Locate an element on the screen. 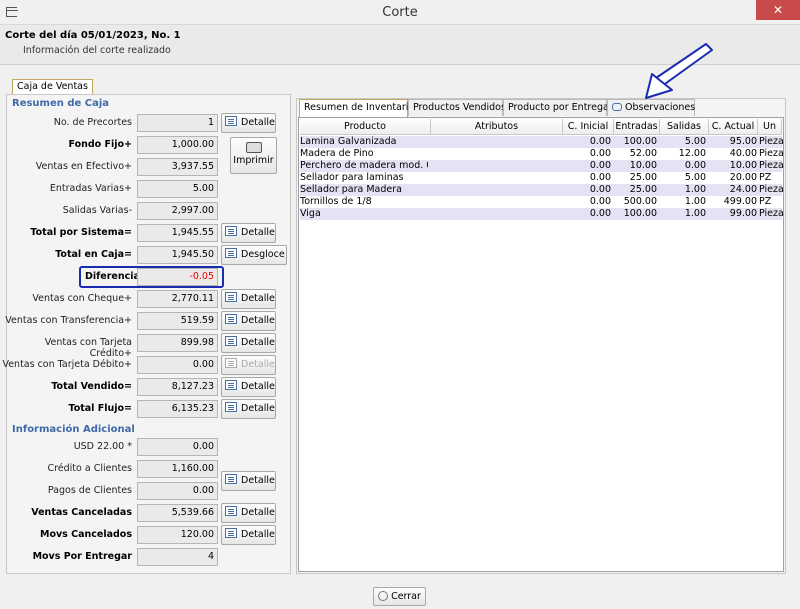  tab-label: Producto por Entregar is located at coordinates (560, 107).